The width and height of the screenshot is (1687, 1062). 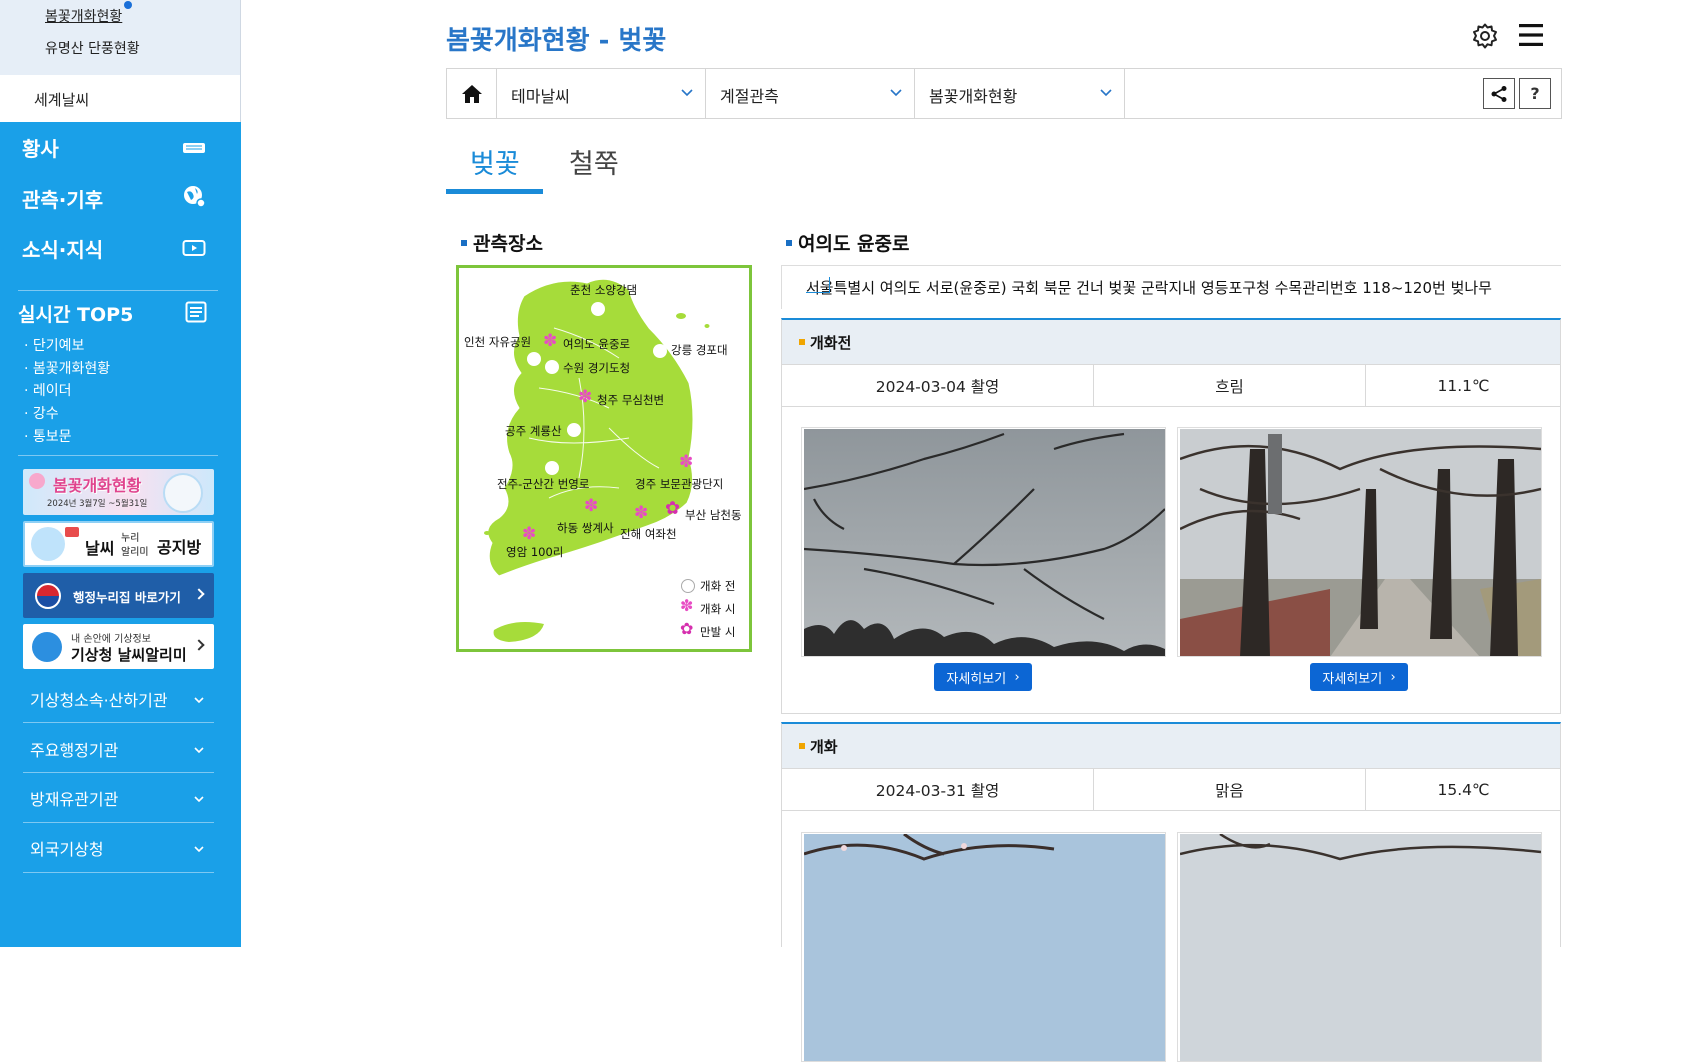 What do you see at coordinates (1393, 677) in the screenshot?
I see `chevron-right-icon: ›` at bounding box center [1393, 677].